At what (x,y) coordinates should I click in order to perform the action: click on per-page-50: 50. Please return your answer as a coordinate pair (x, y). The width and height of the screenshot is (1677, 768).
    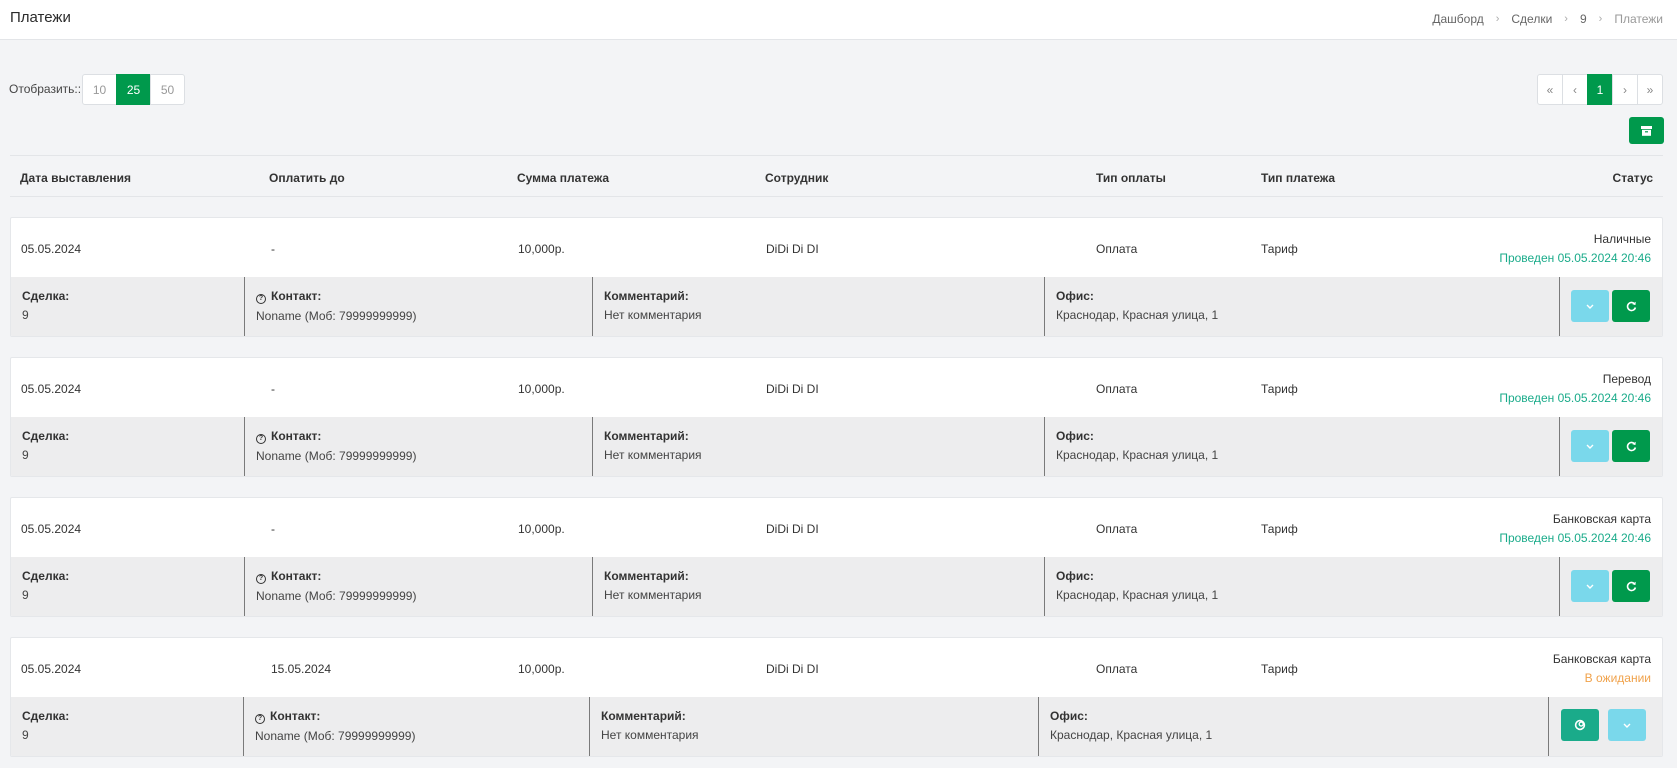
    Looking at the image, I should click on (167, 89).